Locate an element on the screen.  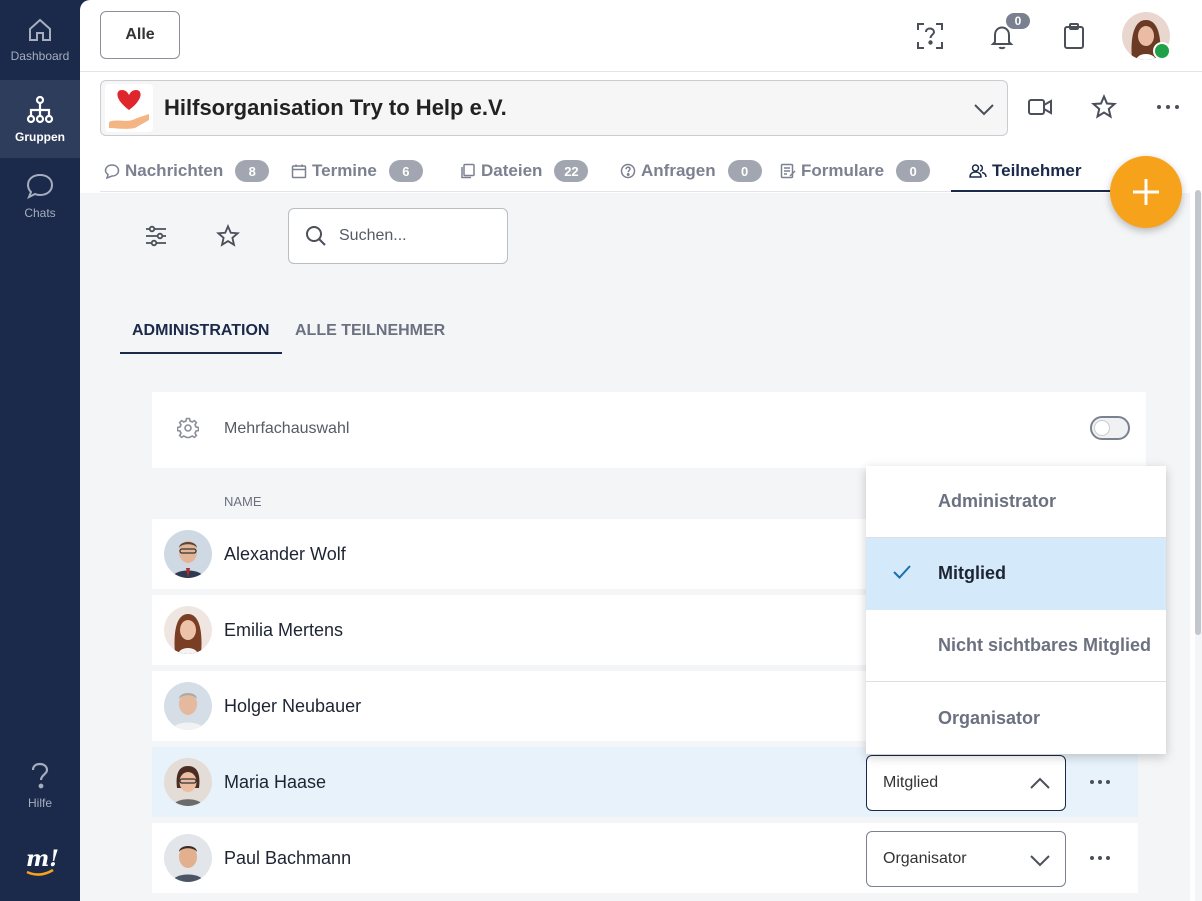
favorite-group-button is located at coordinates (1104, 107).